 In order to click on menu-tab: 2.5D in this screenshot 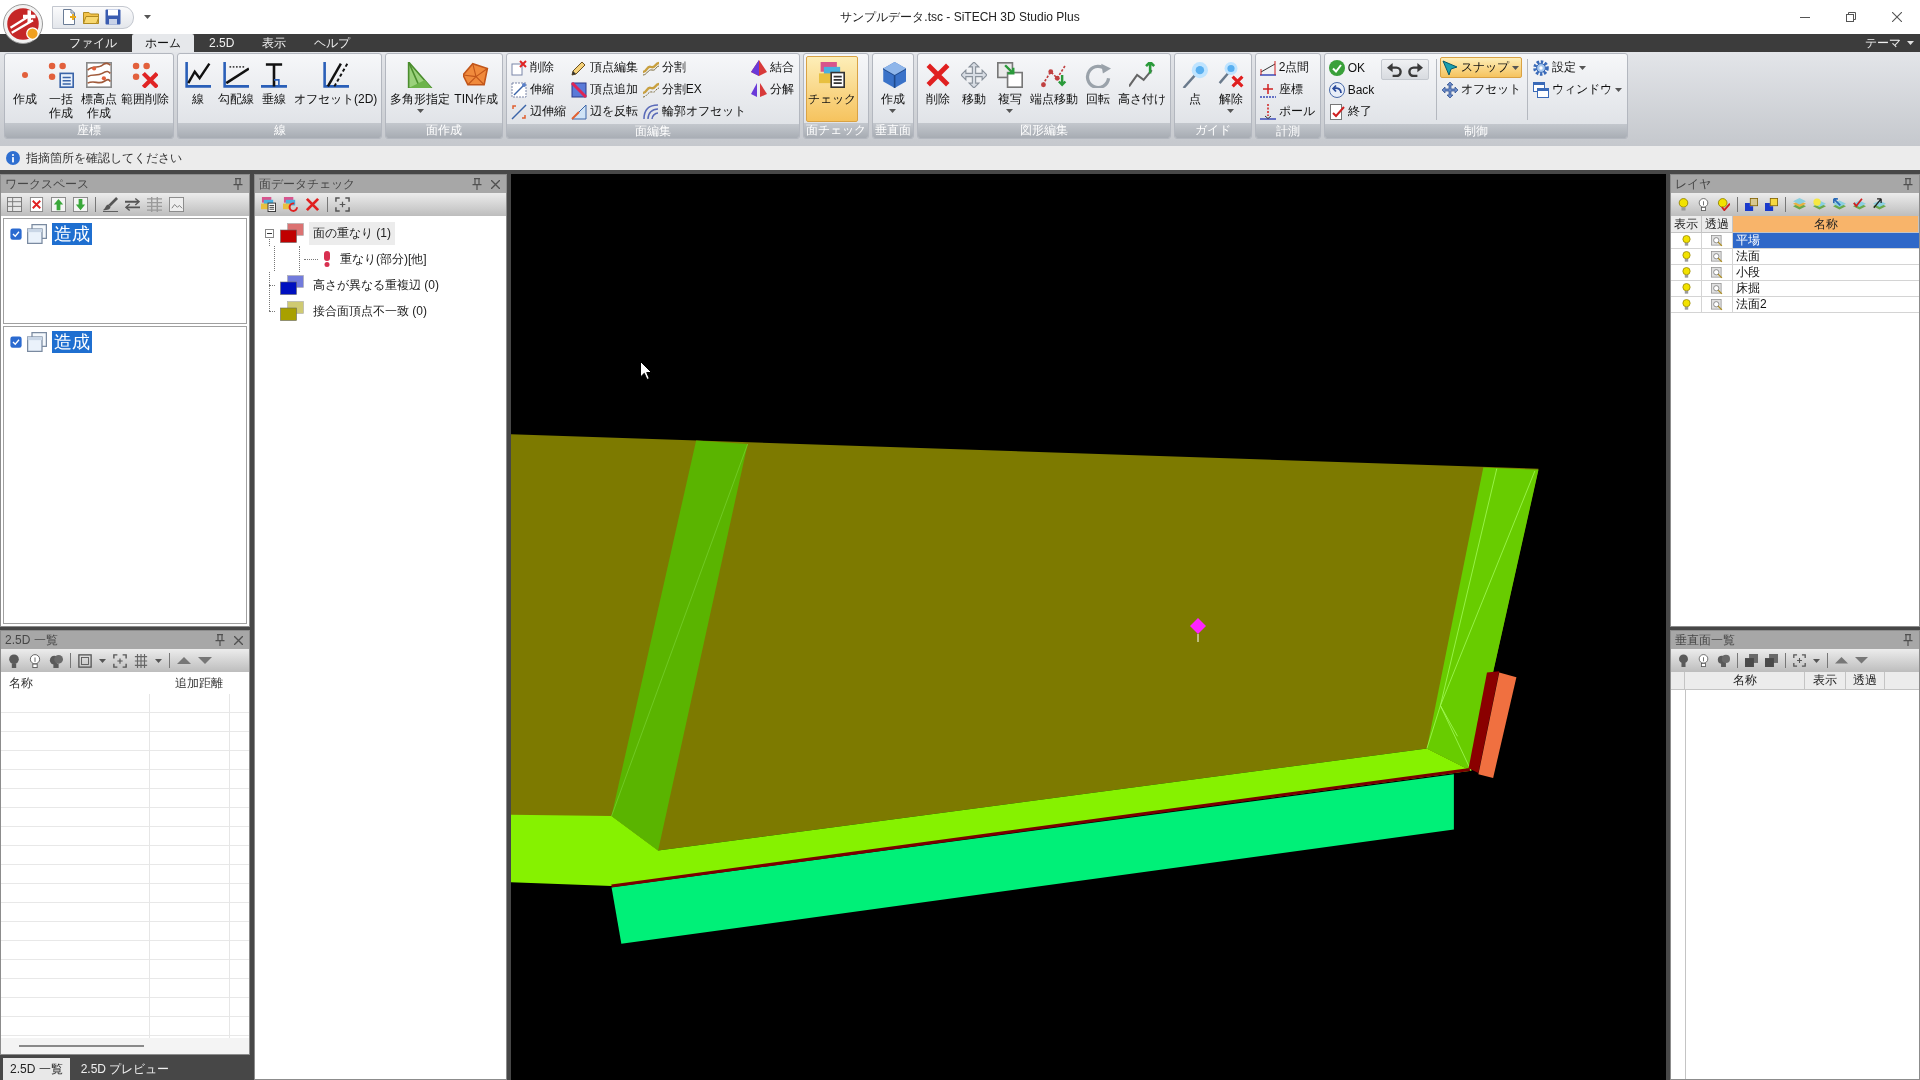, I will do `click(222, 43)`.